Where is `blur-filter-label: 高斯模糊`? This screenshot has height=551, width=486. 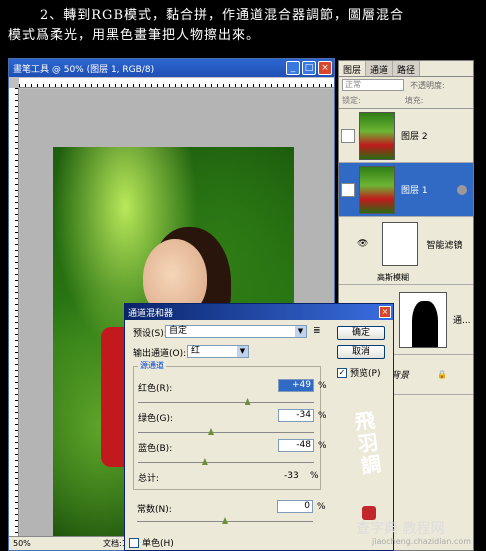 blur-filter-label: 高斯模糊 is located at coordinates (393, 277).